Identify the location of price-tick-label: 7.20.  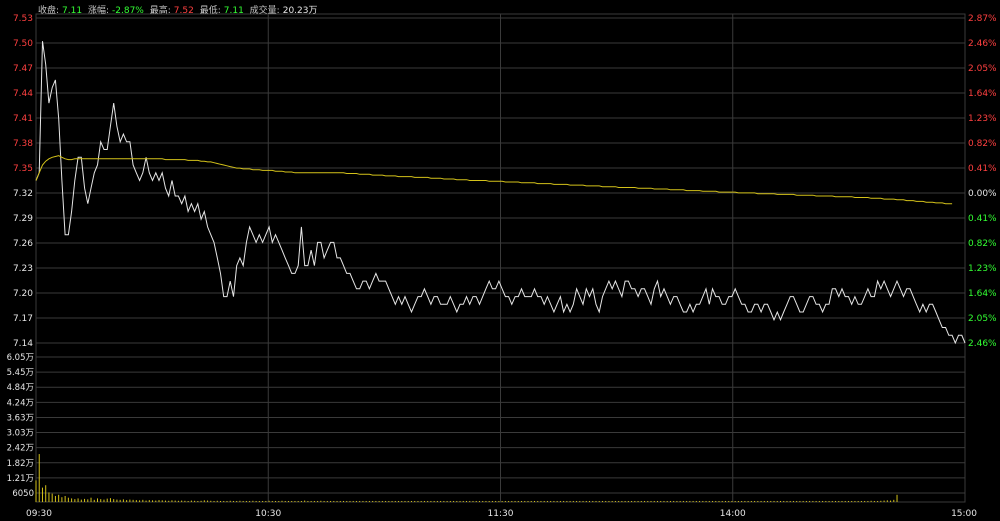
(23, 294).